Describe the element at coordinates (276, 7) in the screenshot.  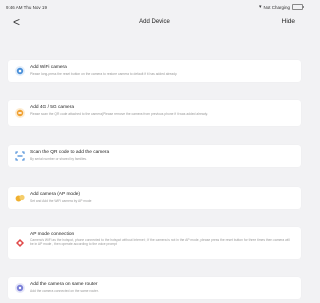
I see `charging-status: Not Charging` at that location.